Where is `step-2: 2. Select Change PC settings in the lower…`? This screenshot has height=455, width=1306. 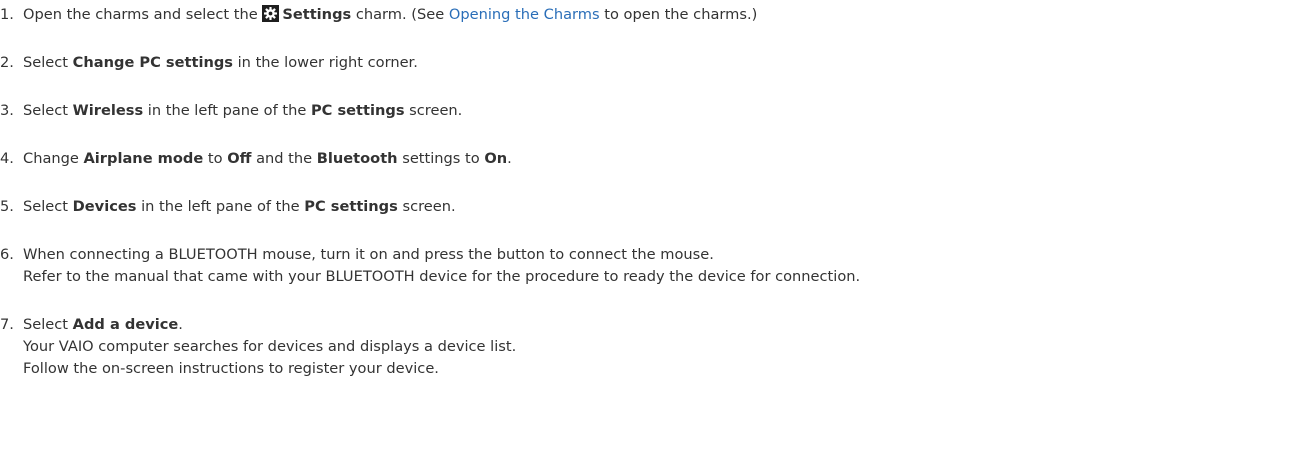 step-2: 2. Select Change PC settings in the lower… is located at coordinates (209, 63).